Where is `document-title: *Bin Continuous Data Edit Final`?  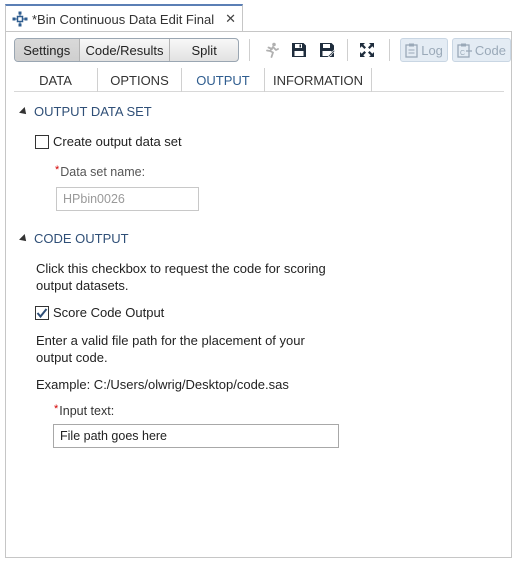 document-title: *Bin Continuous Data Edit Final is located at coordinates (123, 19).